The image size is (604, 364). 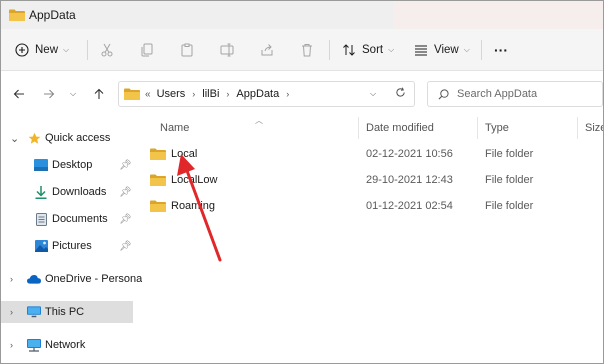 I want to click on refresh-icon, so click(x=400, y=92).